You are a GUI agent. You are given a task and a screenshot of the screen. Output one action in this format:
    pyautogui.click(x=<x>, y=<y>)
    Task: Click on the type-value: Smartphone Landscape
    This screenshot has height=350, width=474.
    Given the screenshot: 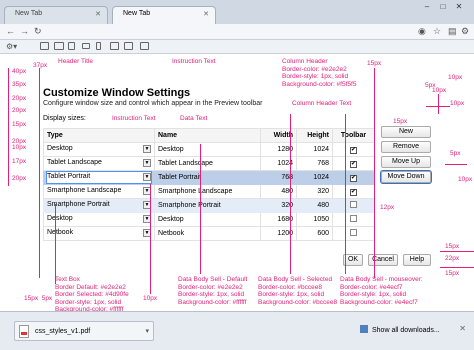 What is the action you would take?
    pyautogui.click(x=84, y=190)
    